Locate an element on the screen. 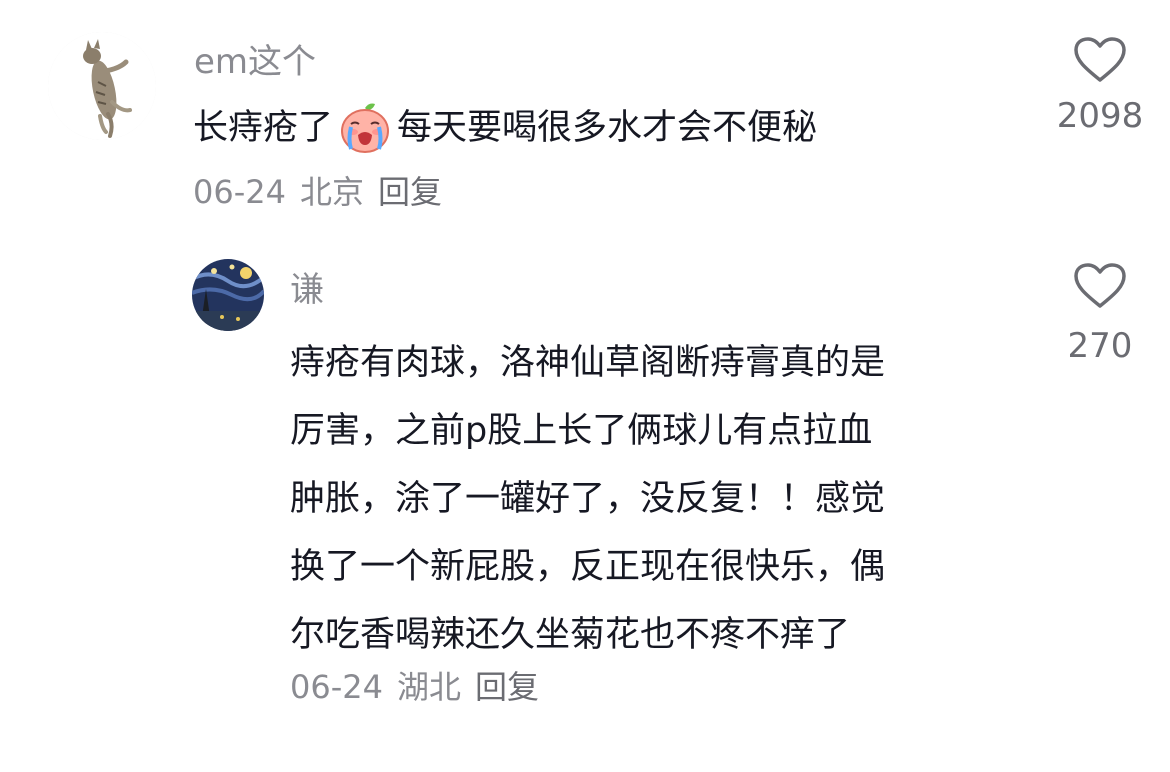 This screenshot has width=1170, height=772. comment-text-part-1: 长痔疮了 is located at coordinates (263, 128).